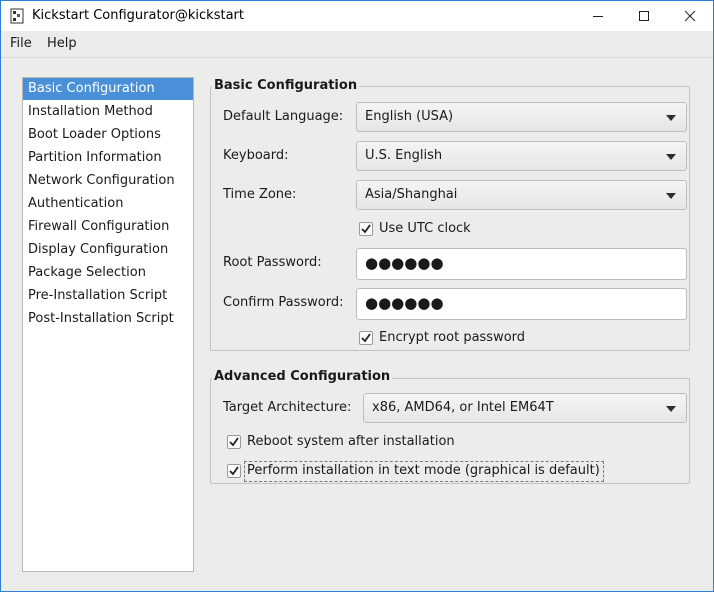  I want to click on keyboard-value: U.S. English, so click(404, 155).